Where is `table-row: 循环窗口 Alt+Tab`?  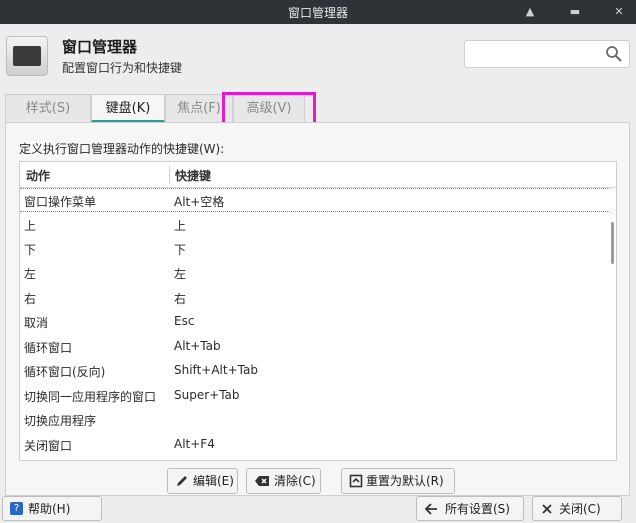
table-row: 循环窗口 Alt+Tab is located at coordinates (315, 347).